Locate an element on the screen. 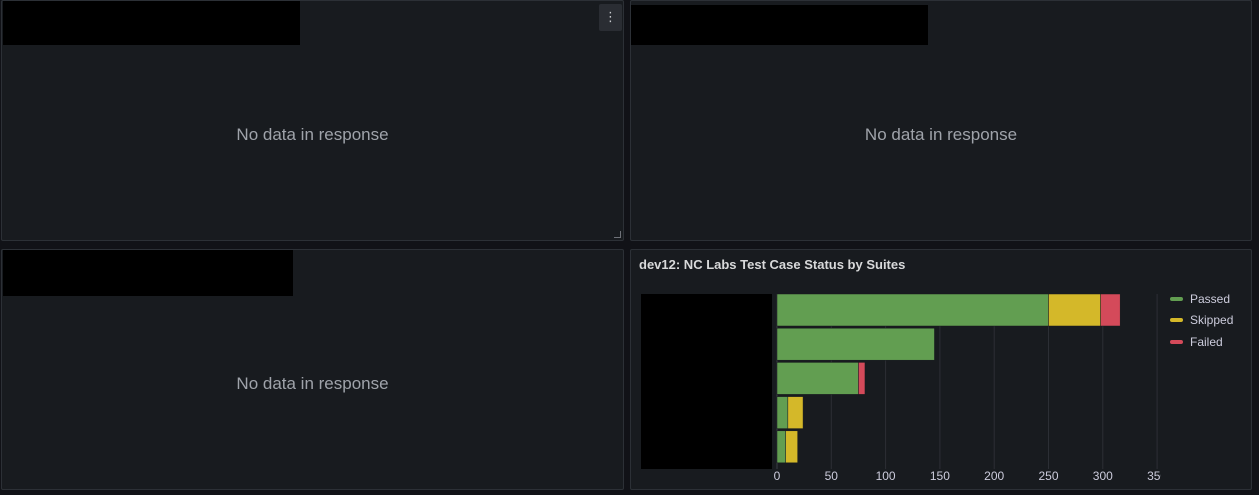  vertical-ellipsis-icon: ⋮ is located at coordinates (610, 17).